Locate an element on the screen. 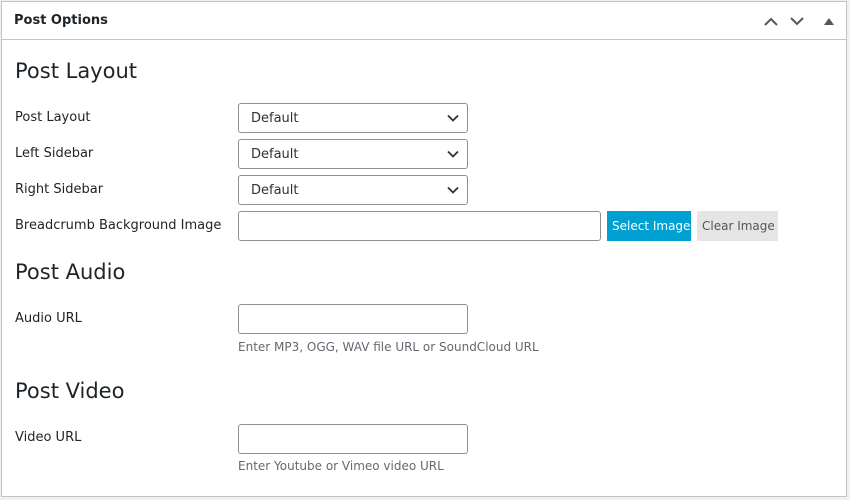  postbox-title: Post Options is located at coordinates (61, 20).